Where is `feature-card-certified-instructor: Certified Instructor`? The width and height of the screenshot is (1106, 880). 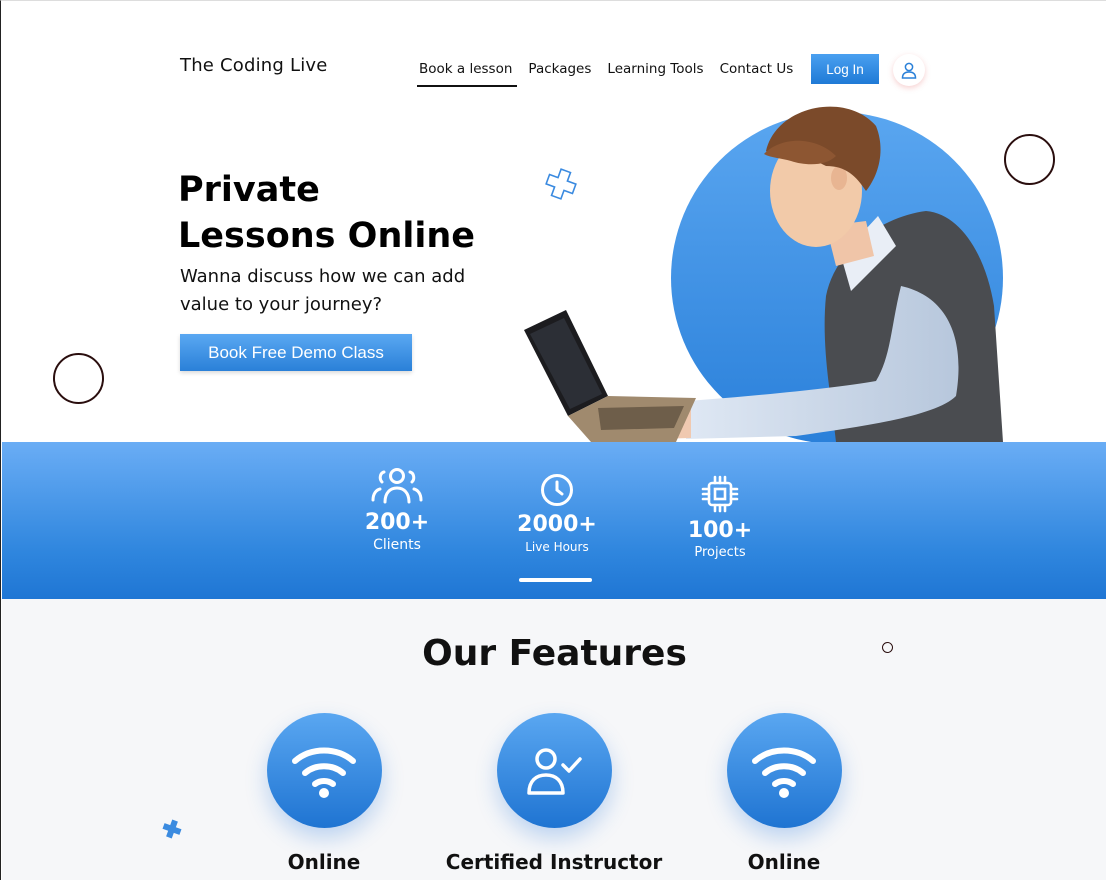 feature-card-certified-instructor: Certified Instructor is located at coordinates (554, 793).